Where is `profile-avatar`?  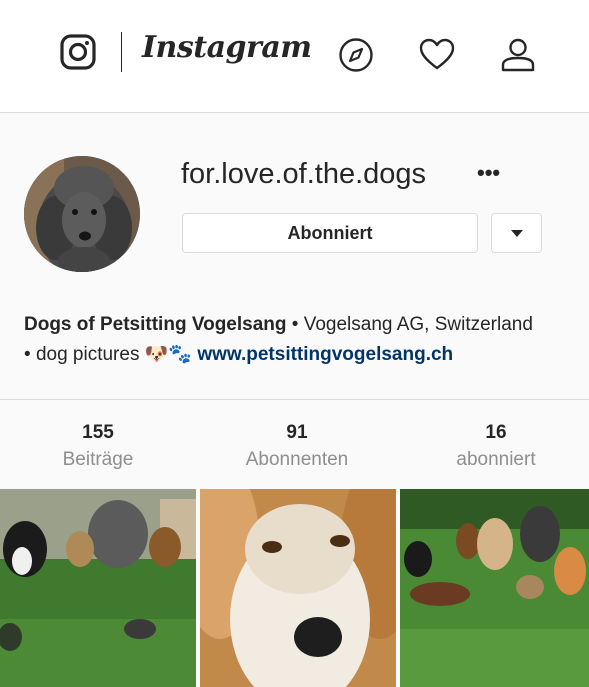 profile-avatar is located at coordinates (82, 214).